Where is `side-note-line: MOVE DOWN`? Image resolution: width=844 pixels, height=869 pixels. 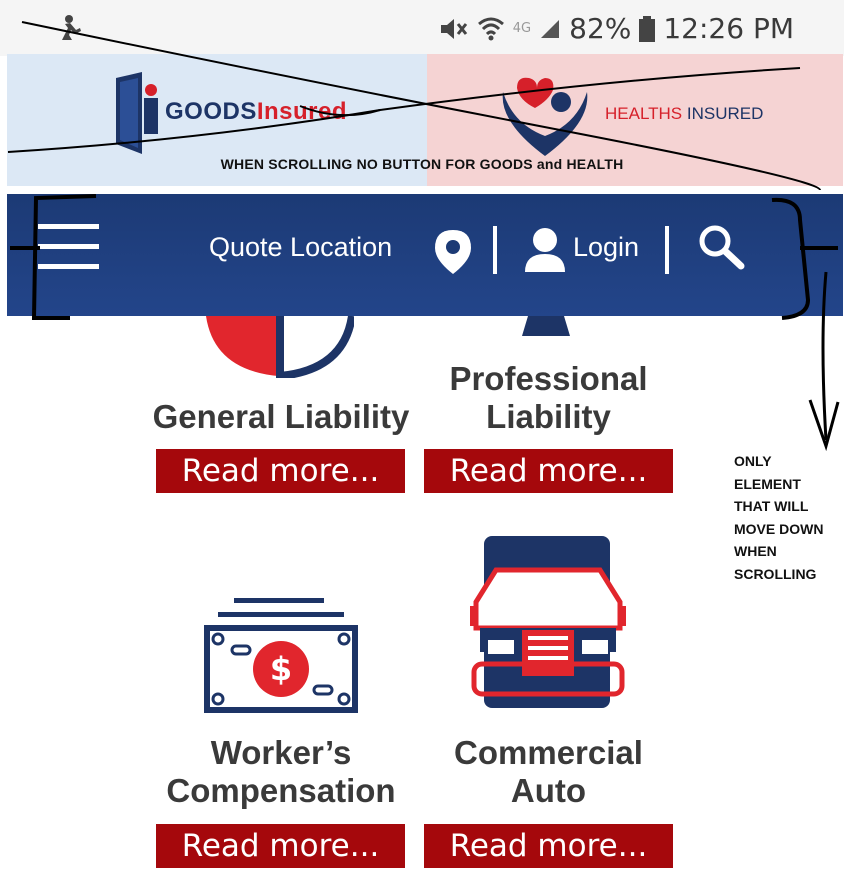
side-note-line: MOVE DOWN is located at coordinates (779, 528).